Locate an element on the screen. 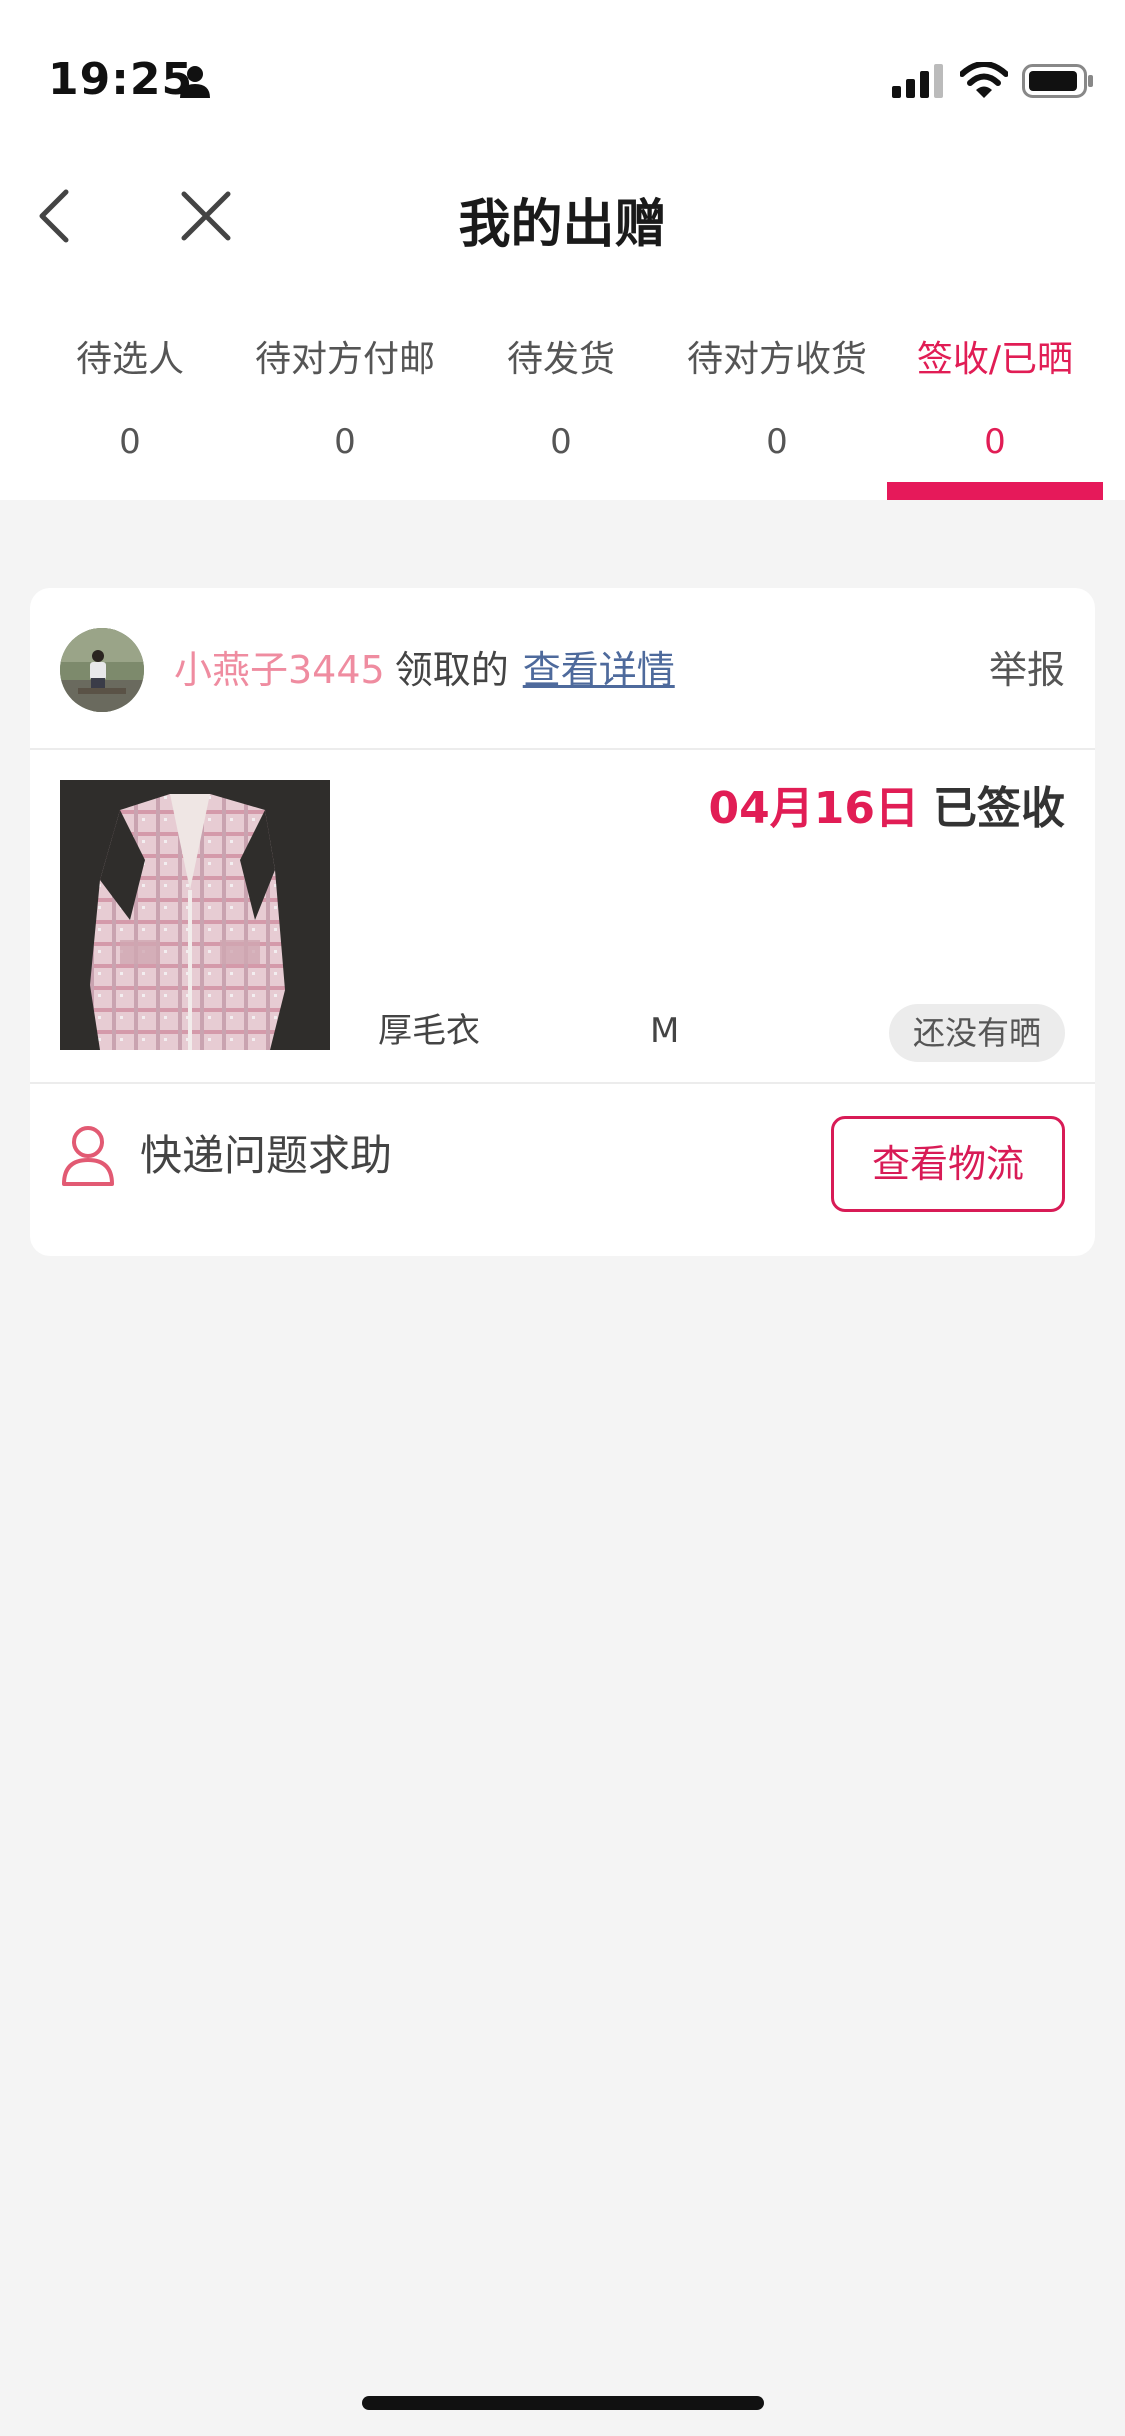 This screenshot has height=2436, width=1125. active-tab-indicator is located at coordinates (995, 491).